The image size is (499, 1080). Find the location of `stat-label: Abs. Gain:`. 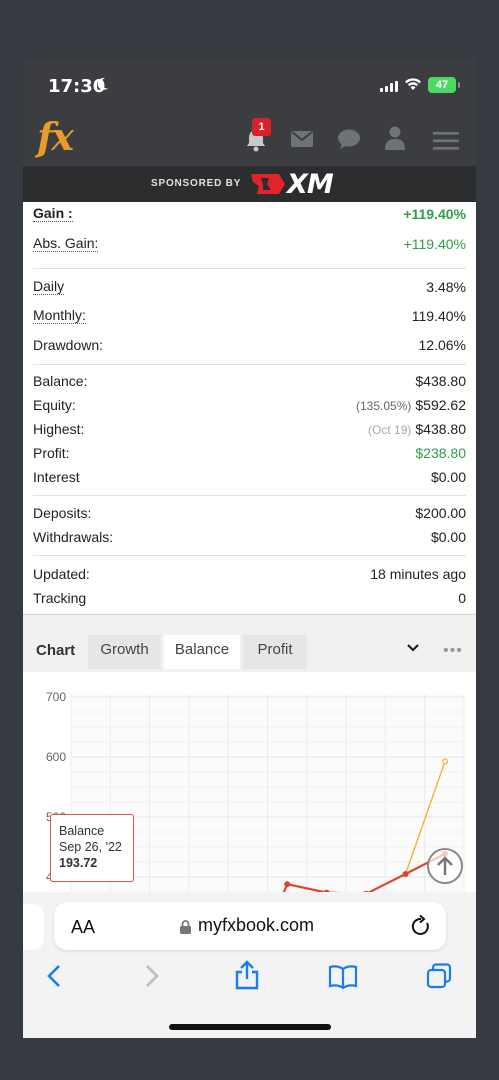

stat-label: Abs. Gain: is located at coordinates (66, 244).